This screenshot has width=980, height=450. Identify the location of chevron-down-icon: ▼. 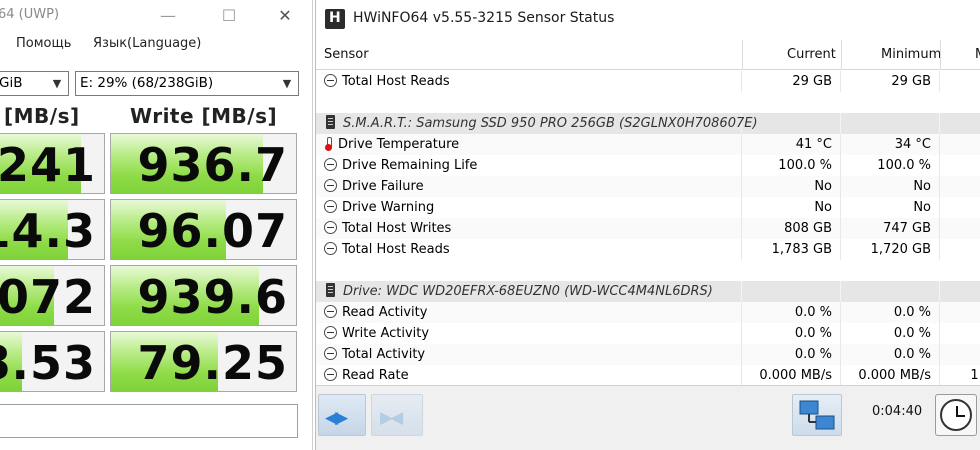
(57, 83).